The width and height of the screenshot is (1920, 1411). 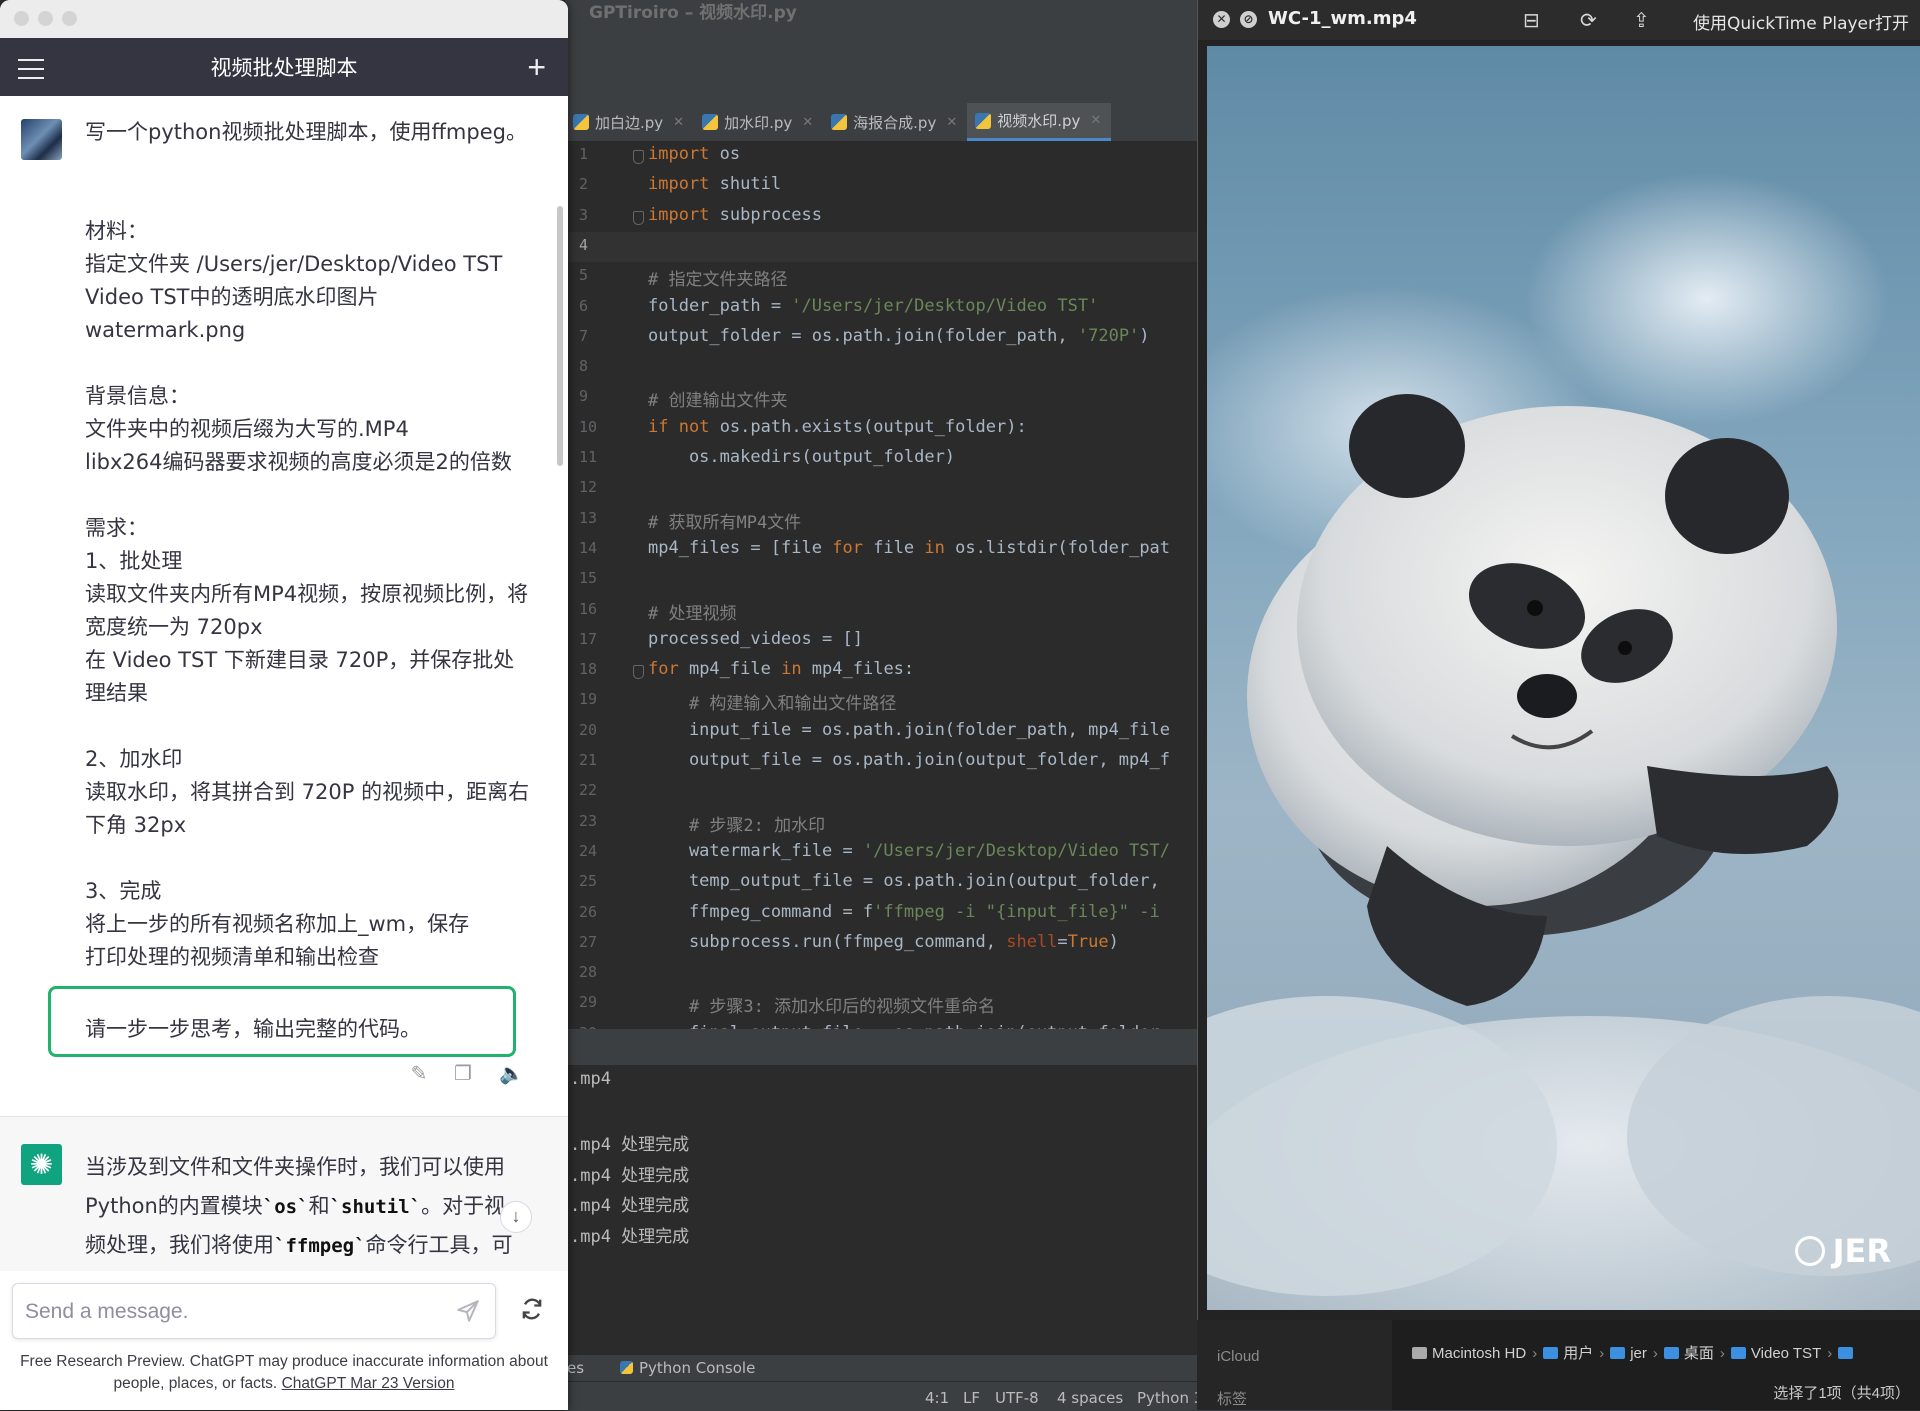 What do you see at coordinates (584, 184) in the screenshot?
I see `line-number: 2` at bounding box center [584, 184].